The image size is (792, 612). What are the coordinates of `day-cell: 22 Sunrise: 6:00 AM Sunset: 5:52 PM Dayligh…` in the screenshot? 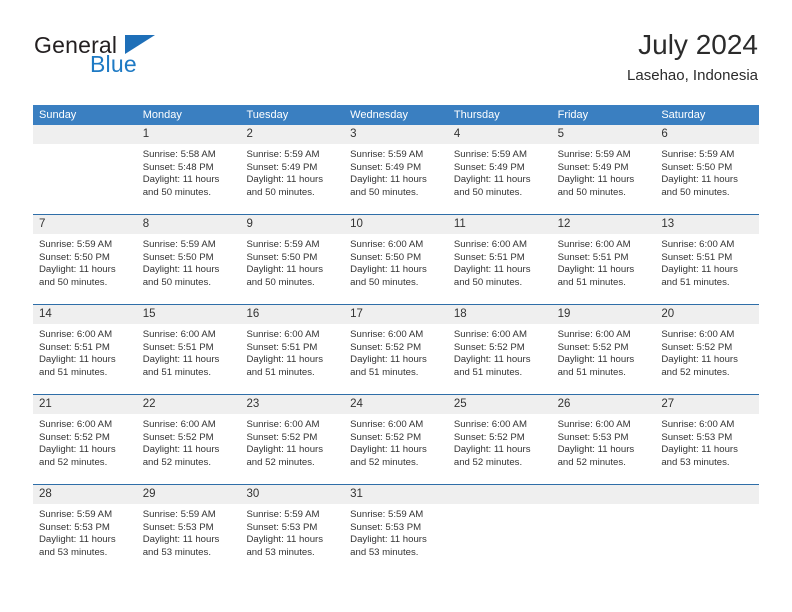 It's located at (188, 439).